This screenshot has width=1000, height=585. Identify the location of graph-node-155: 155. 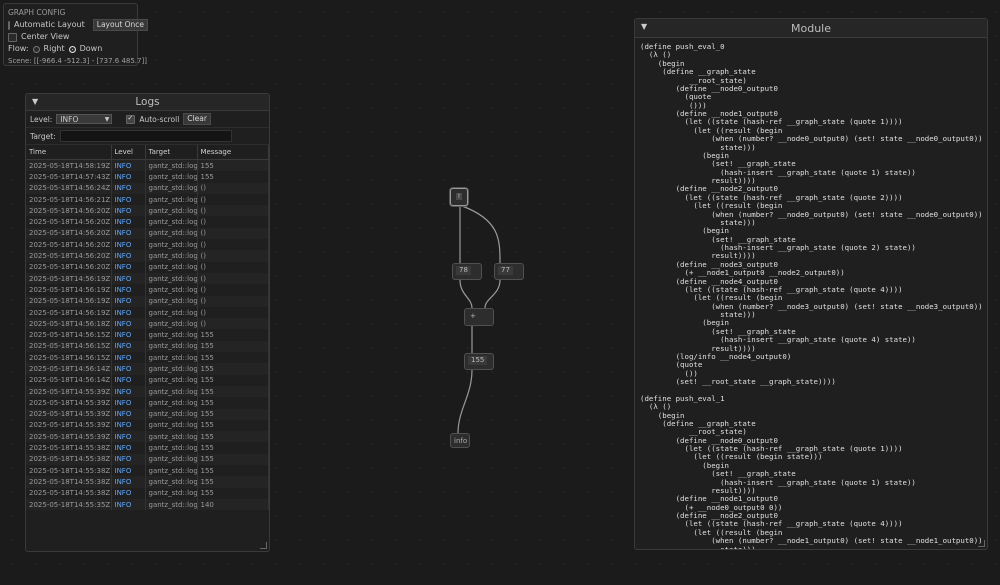
(479, 361).